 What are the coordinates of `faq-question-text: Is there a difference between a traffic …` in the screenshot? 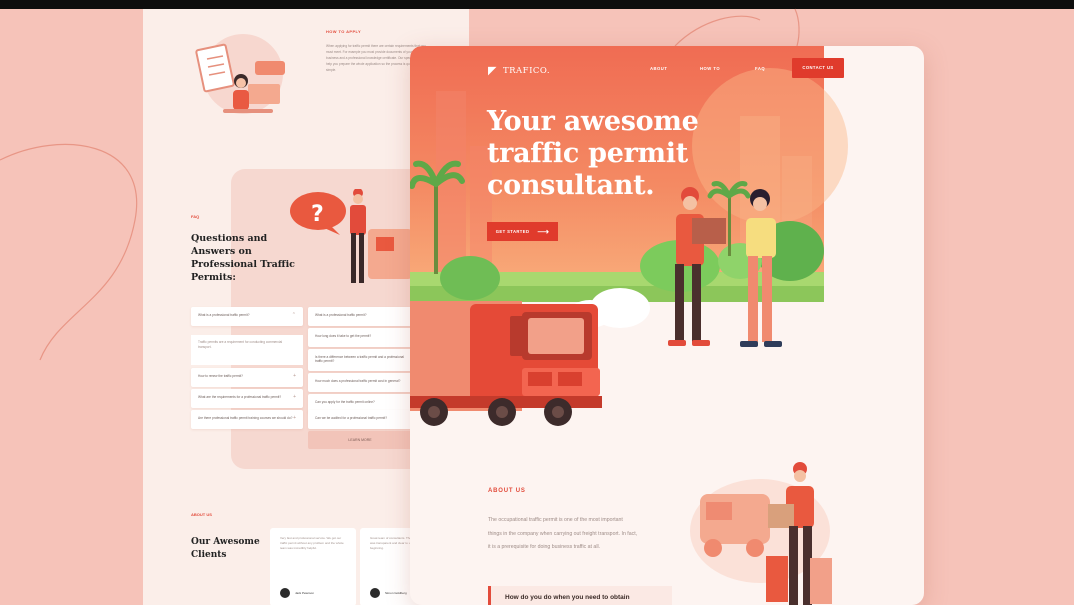 It's located at (360, 359).